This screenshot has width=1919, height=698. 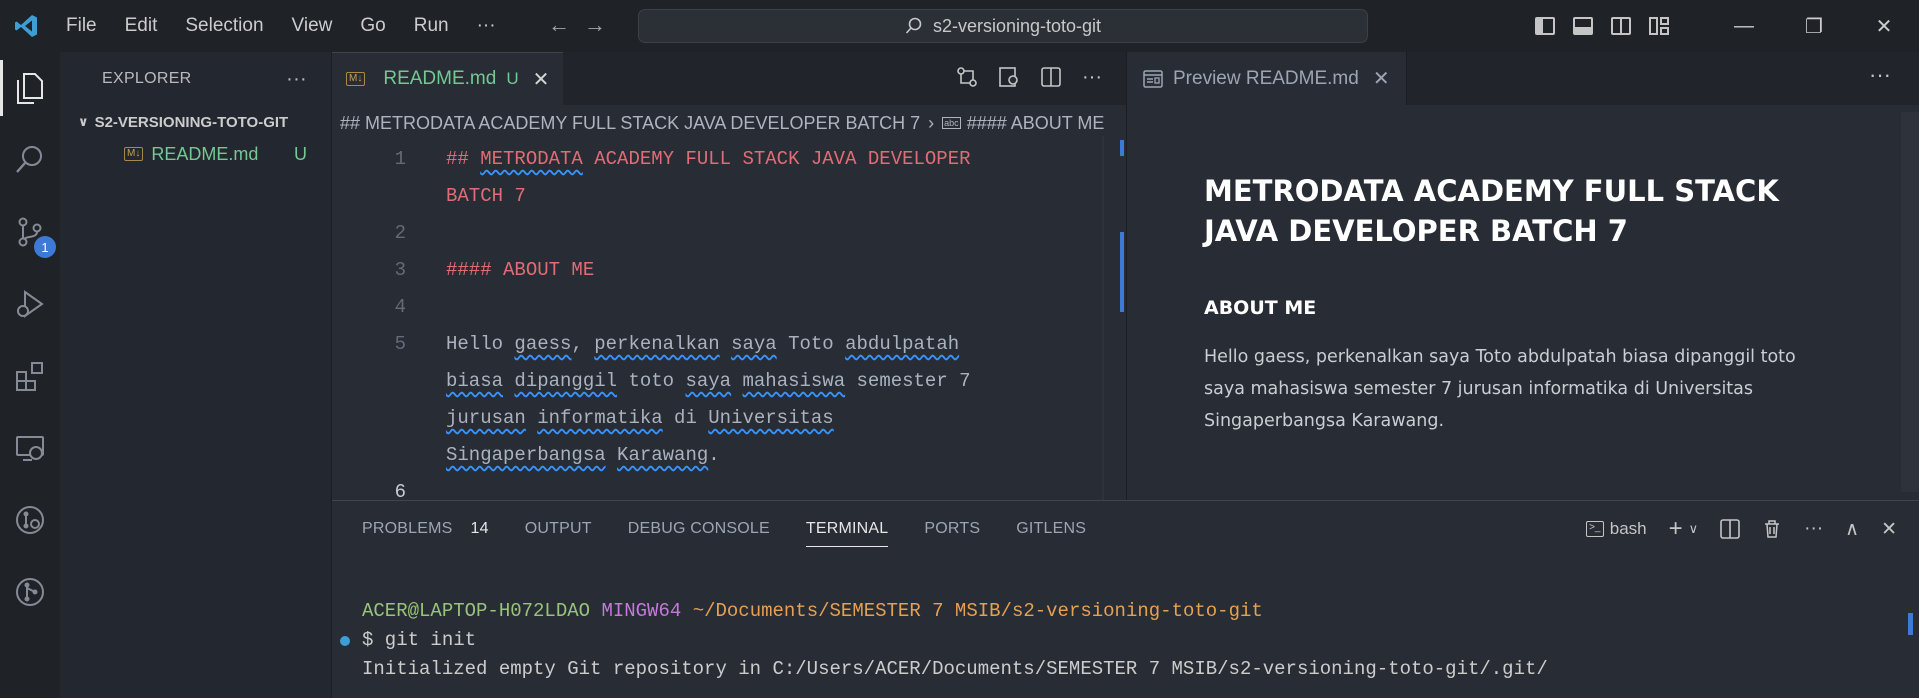 What do you see at coordinates (30, 448) in the screenshot?
I see `remote-explorer-icon` at bounding box center [30, 448].